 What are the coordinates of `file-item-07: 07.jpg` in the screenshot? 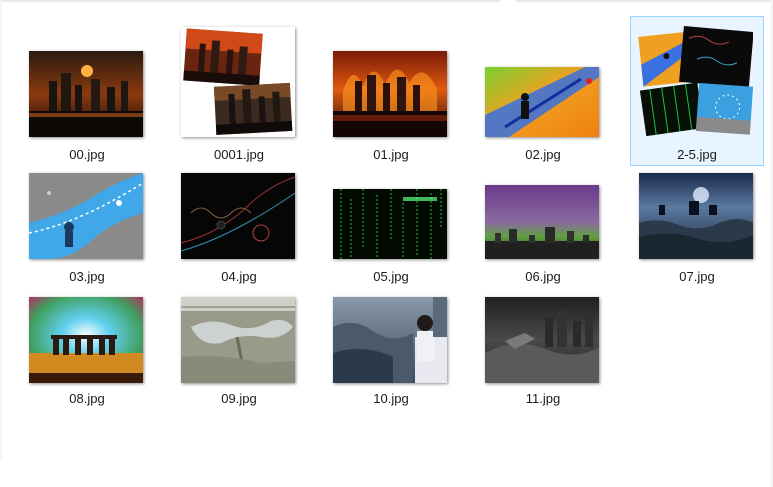 It's located at (697, 224).